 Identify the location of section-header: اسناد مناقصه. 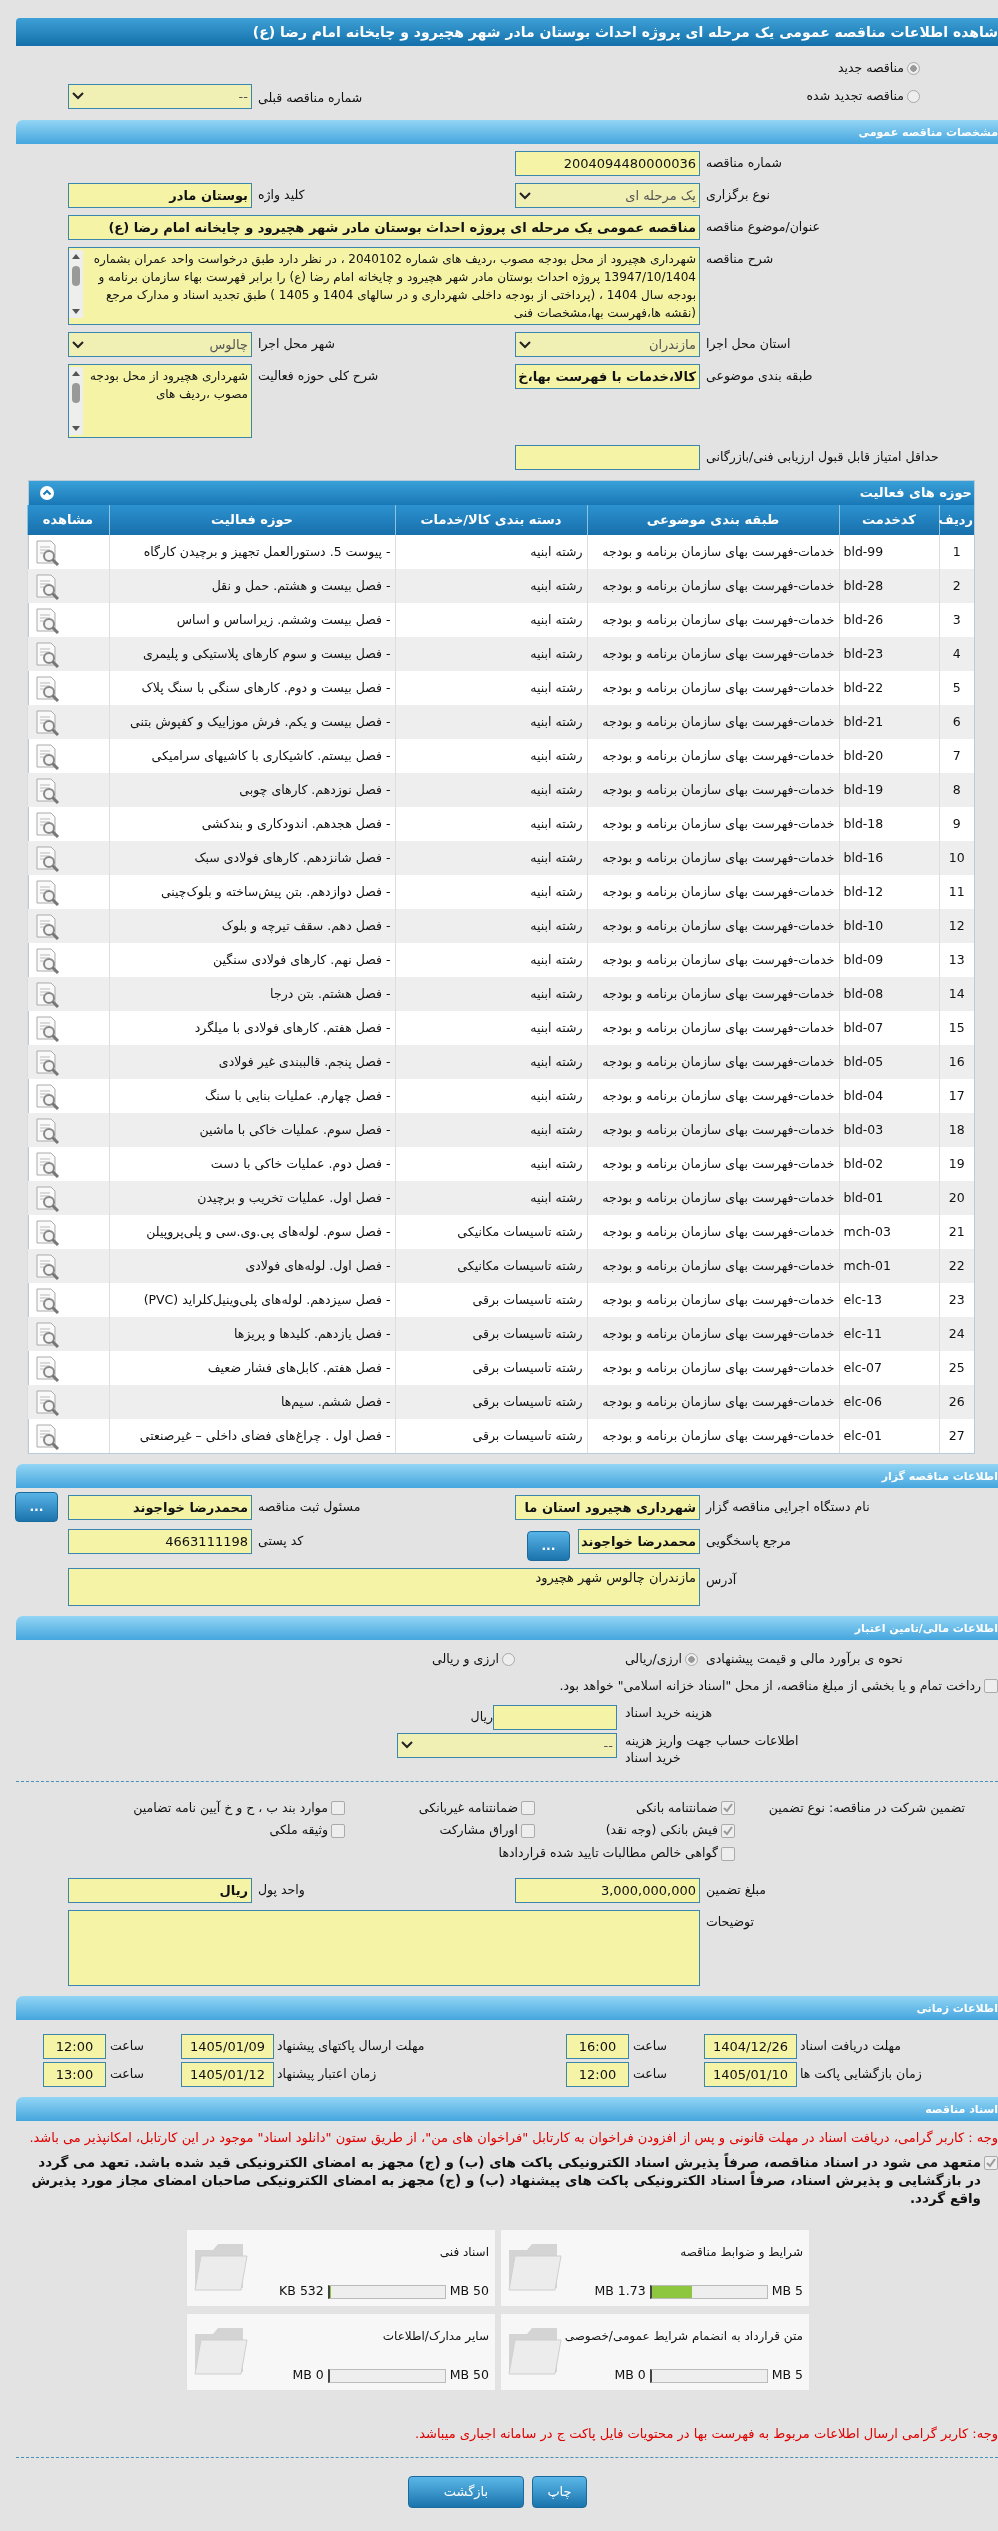
(507, 2109).